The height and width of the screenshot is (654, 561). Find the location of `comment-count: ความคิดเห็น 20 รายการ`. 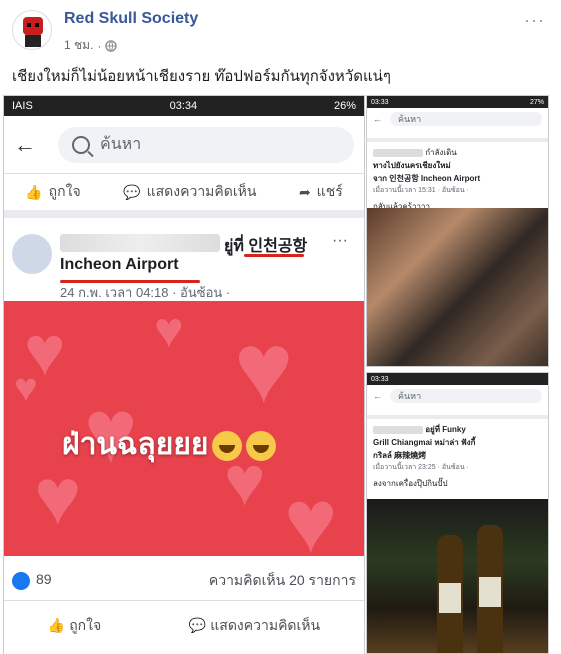

comment-count: ความคิดเห็น 20 รายการ is located at coordinates (282, 581).